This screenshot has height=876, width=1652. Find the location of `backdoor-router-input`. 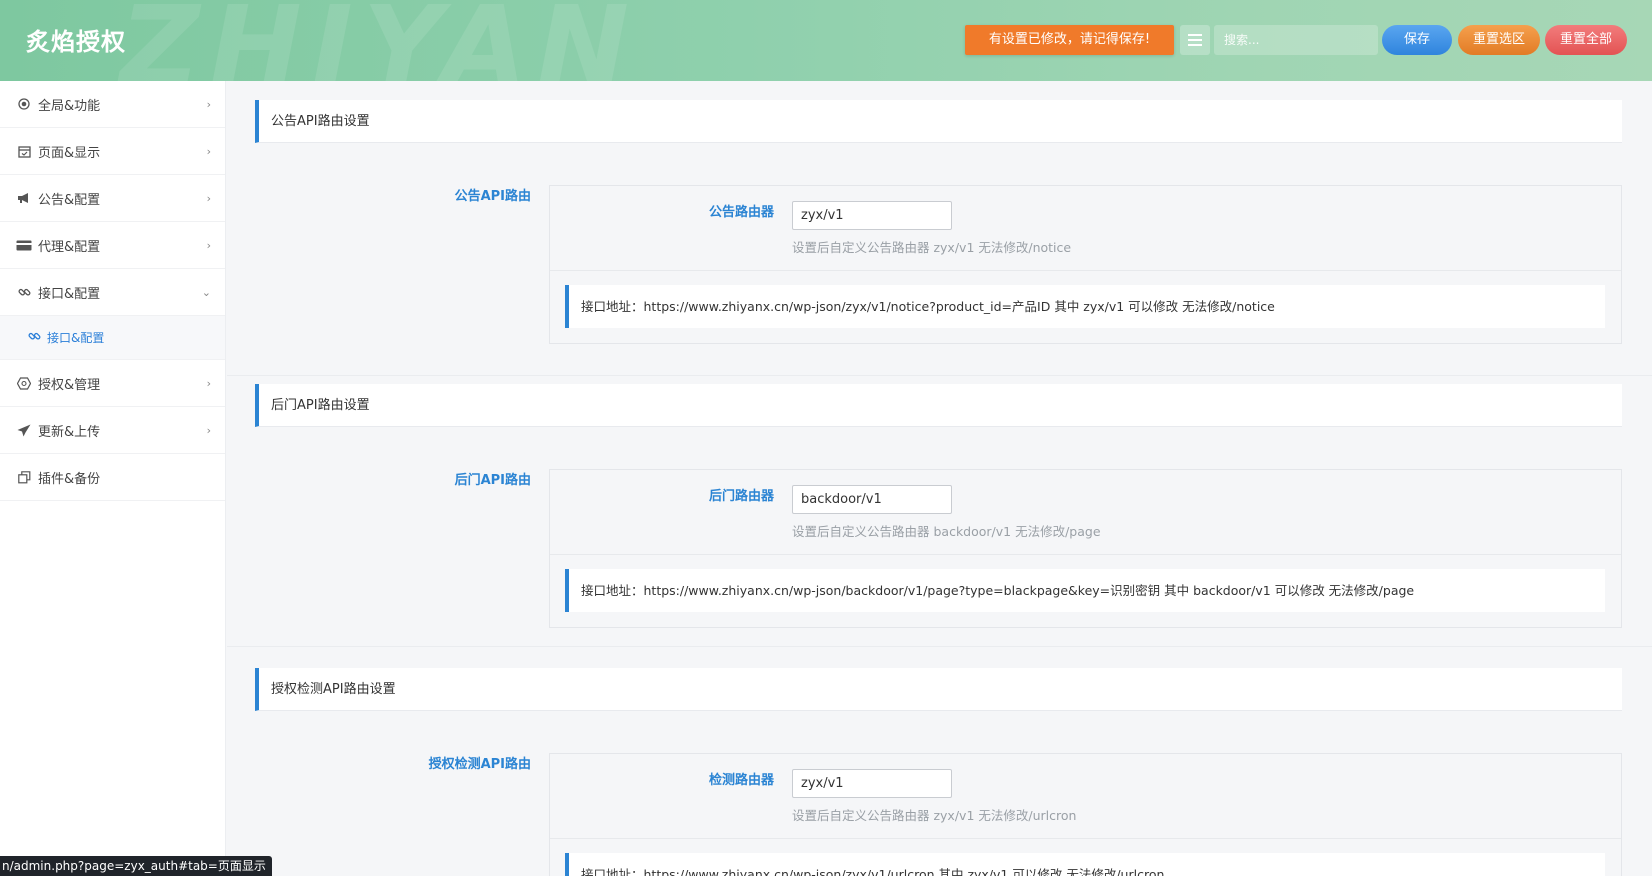

backdoor-router-input is located at coordinates (872, 499).